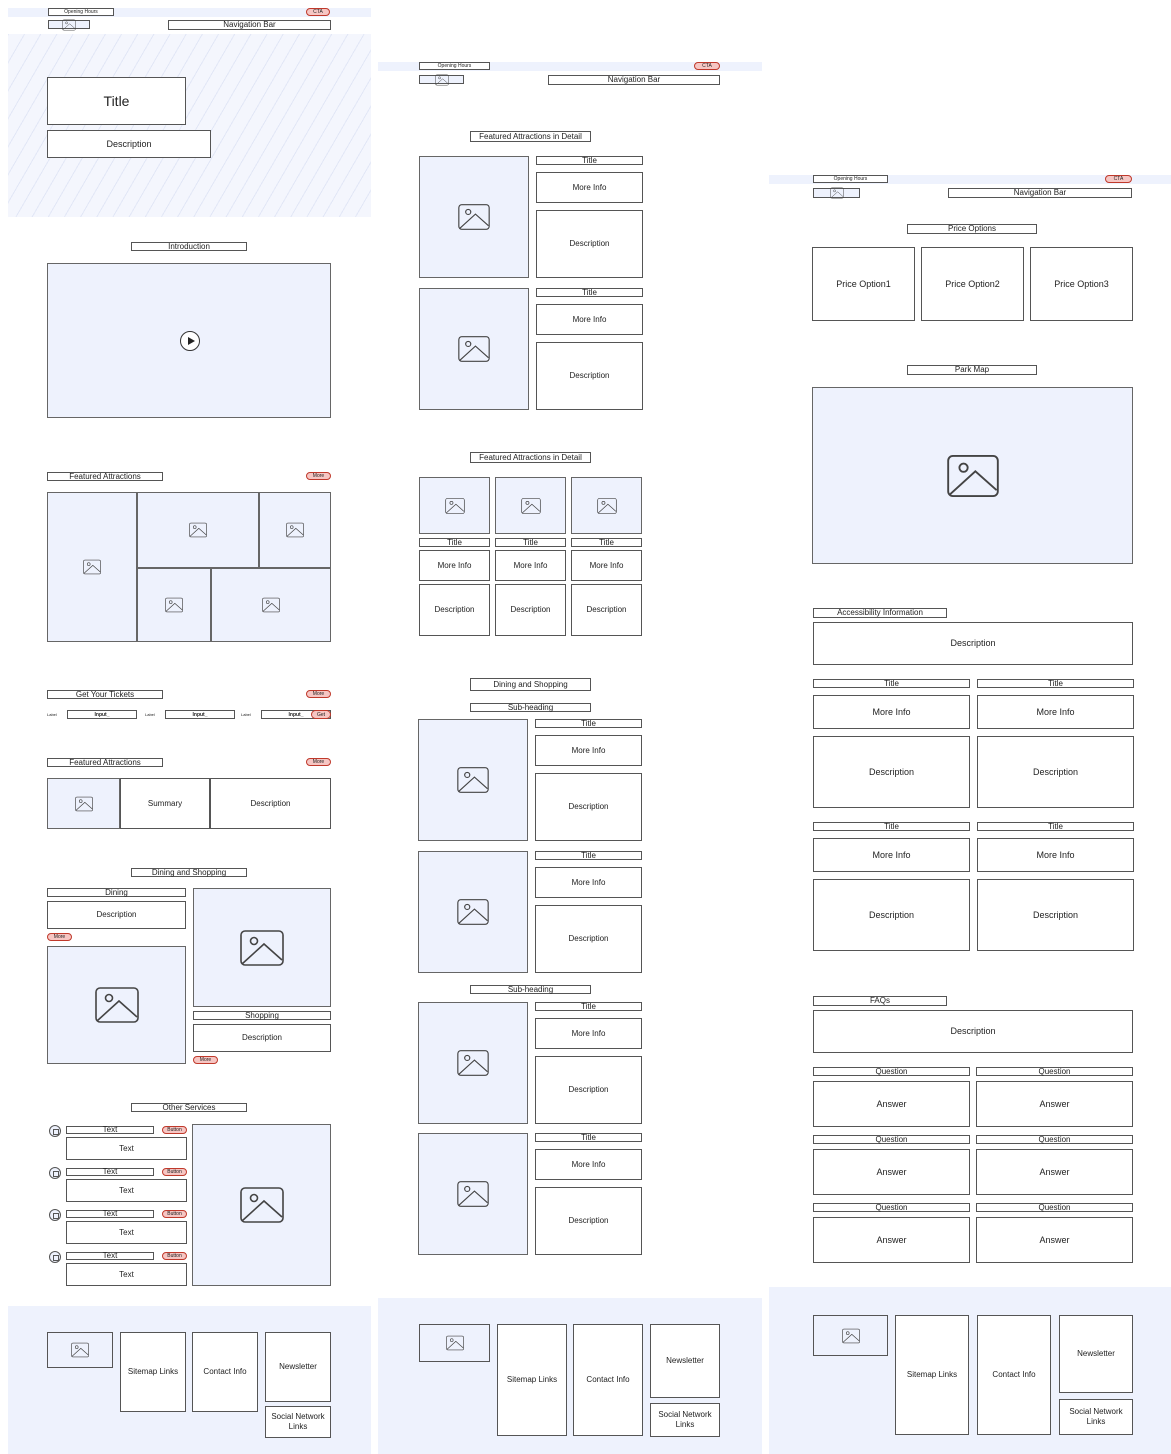 The width and height of the screenshot is (1171, 1454). I want to click on park-map, so click(972, 475).